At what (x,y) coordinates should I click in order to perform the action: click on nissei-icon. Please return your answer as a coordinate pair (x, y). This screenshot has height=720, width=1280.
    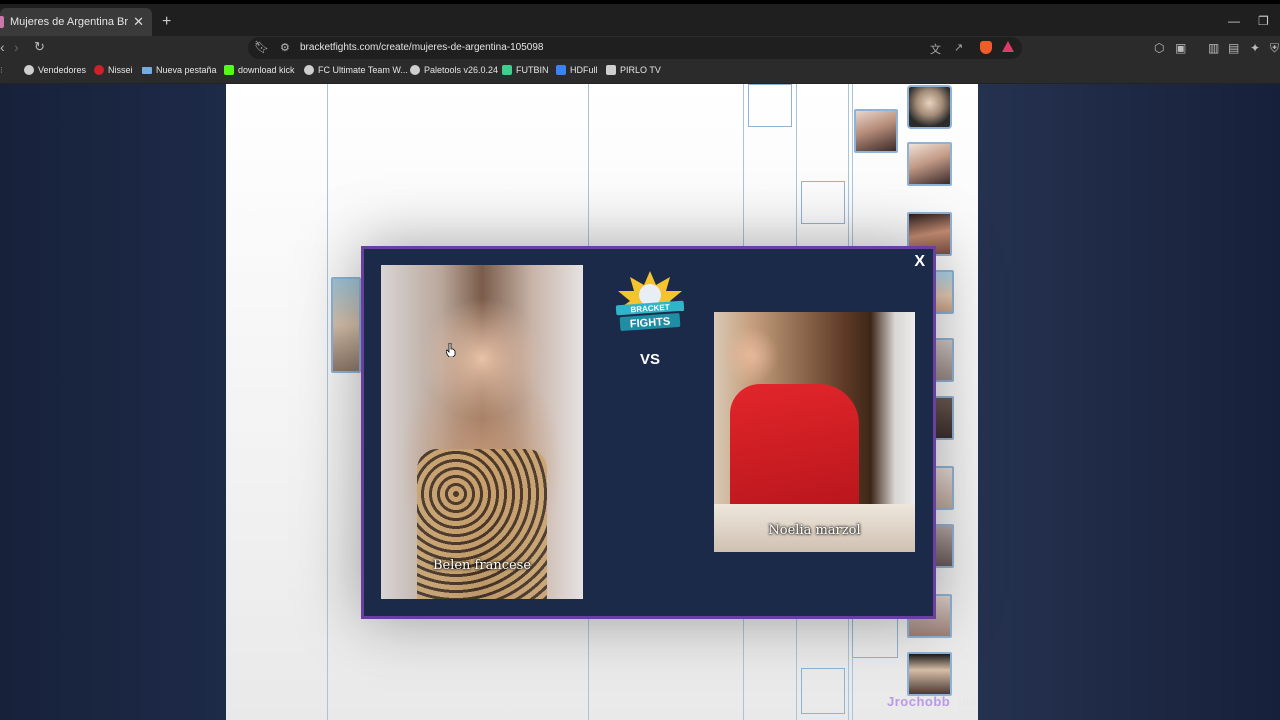
    Looking at the image, I should click on (99, 70).